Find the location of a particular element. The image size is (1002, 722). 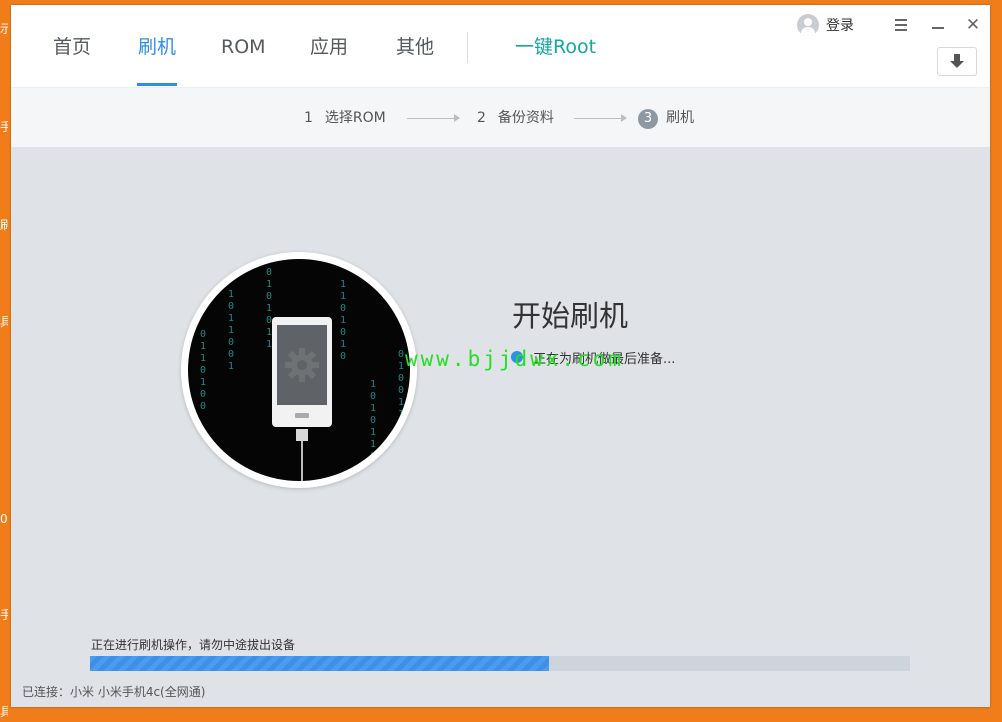

connection-status: 已连接：小米 小米手机4c(全网通) is located at coordinates (114, 692).